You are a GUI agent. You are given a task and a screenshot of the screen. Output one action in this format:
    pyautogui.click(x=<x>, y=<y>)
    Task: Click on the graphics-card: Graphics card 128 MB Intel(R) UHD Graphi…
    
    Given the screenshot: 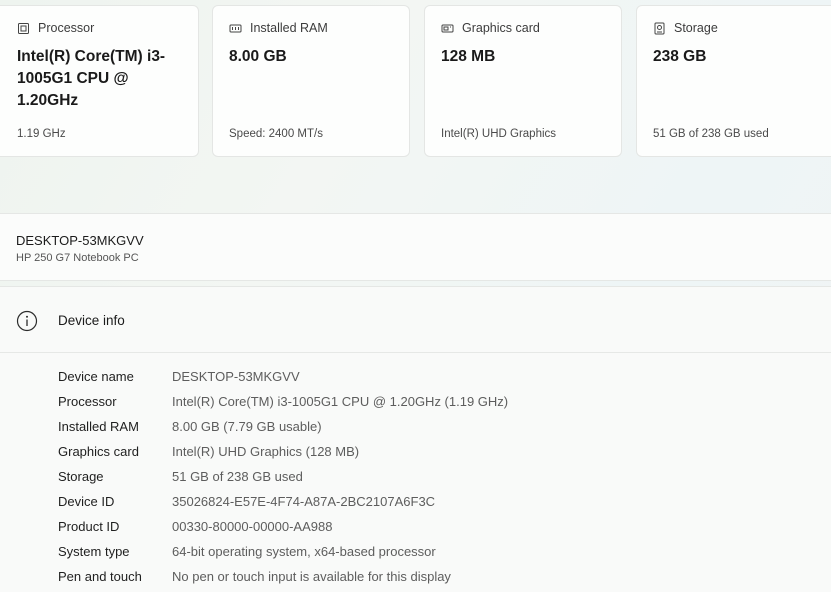 What is the action you would take?
    pyautogui.click(x=523, y=81)
    